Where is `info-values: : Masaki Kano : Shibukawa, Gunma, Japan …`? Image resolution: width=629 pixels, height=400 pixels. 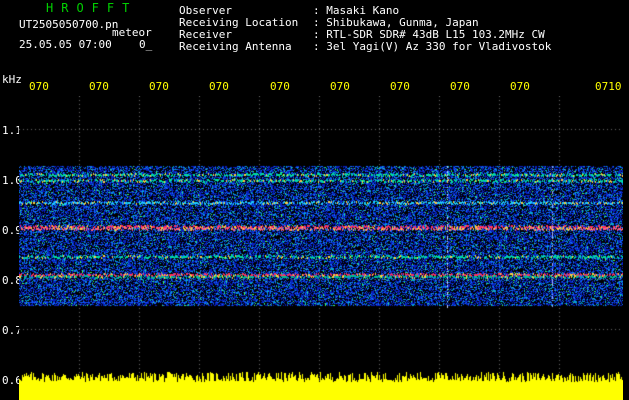 info-values: : Masaki Kano : Shibukawa, Gunma, Japan … is located at coordinates (432, 29).